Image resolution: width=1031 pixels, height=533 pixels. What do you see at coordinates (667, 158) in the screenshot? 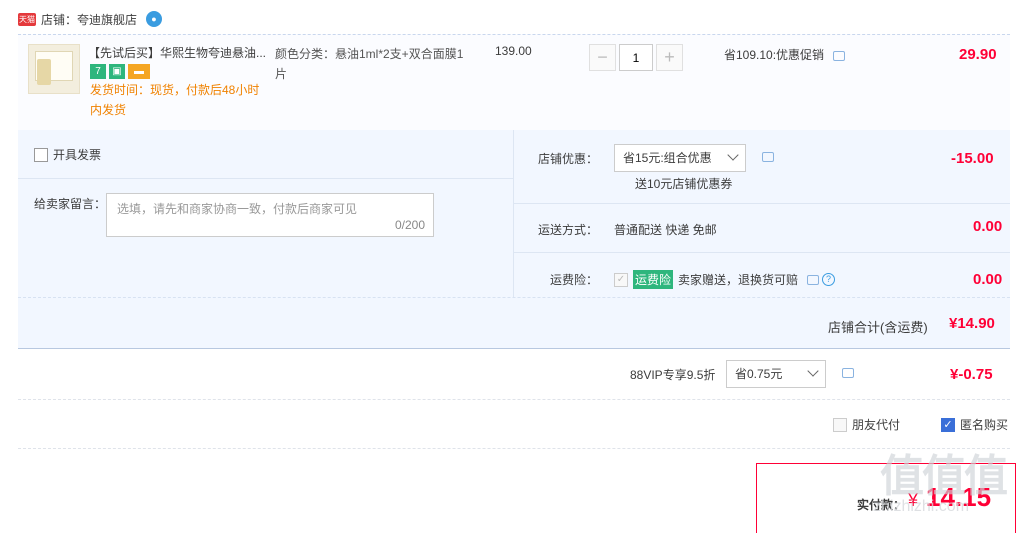
I see `shop-discount-selected: 省15元:组合优惠` at bounding box center [667, 158].